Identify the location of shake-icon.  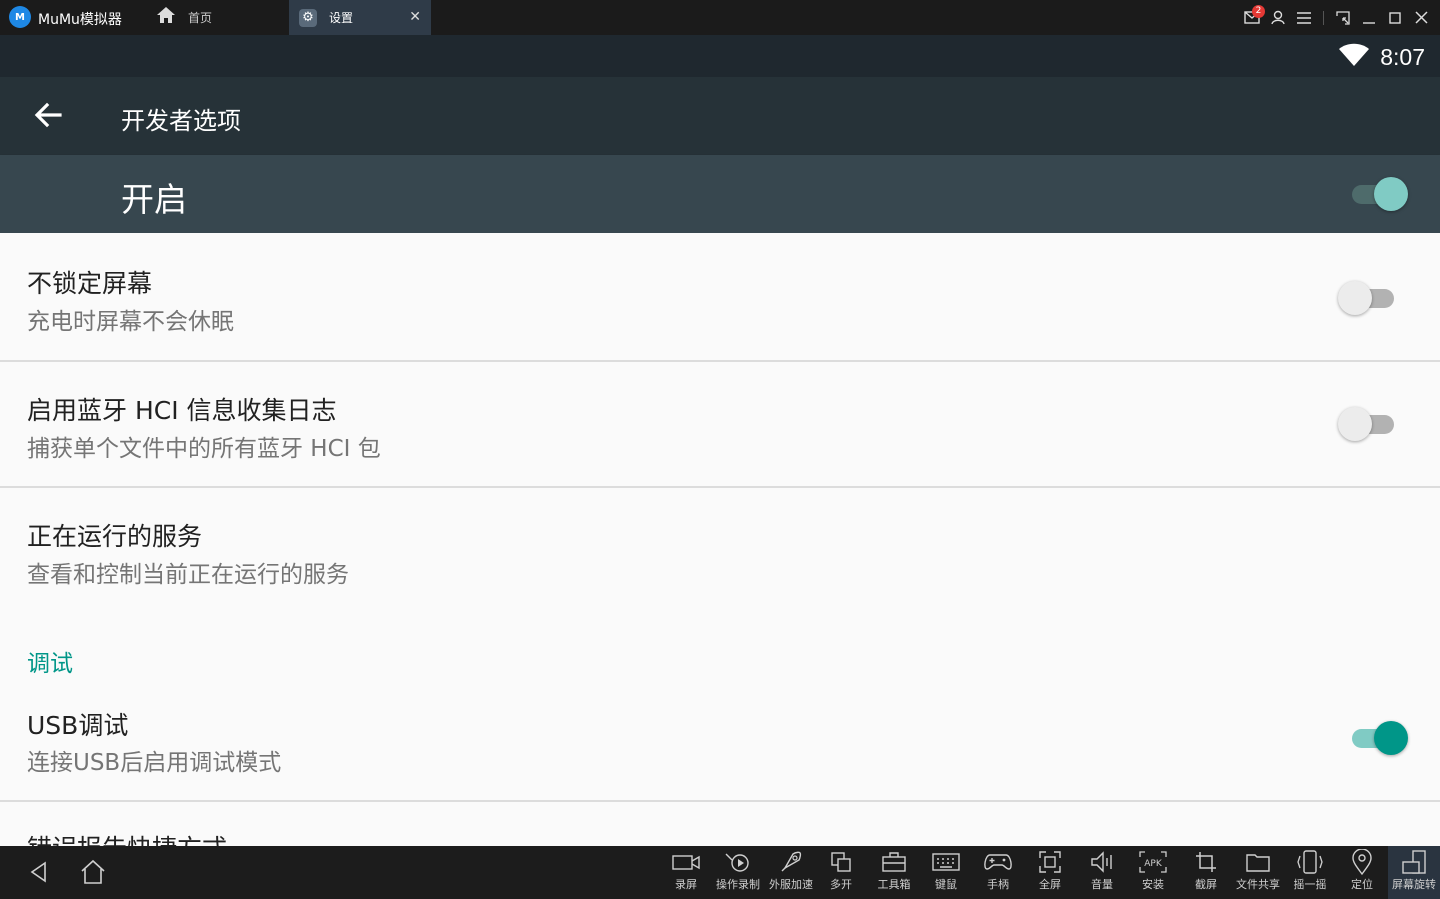
(1310, 862).